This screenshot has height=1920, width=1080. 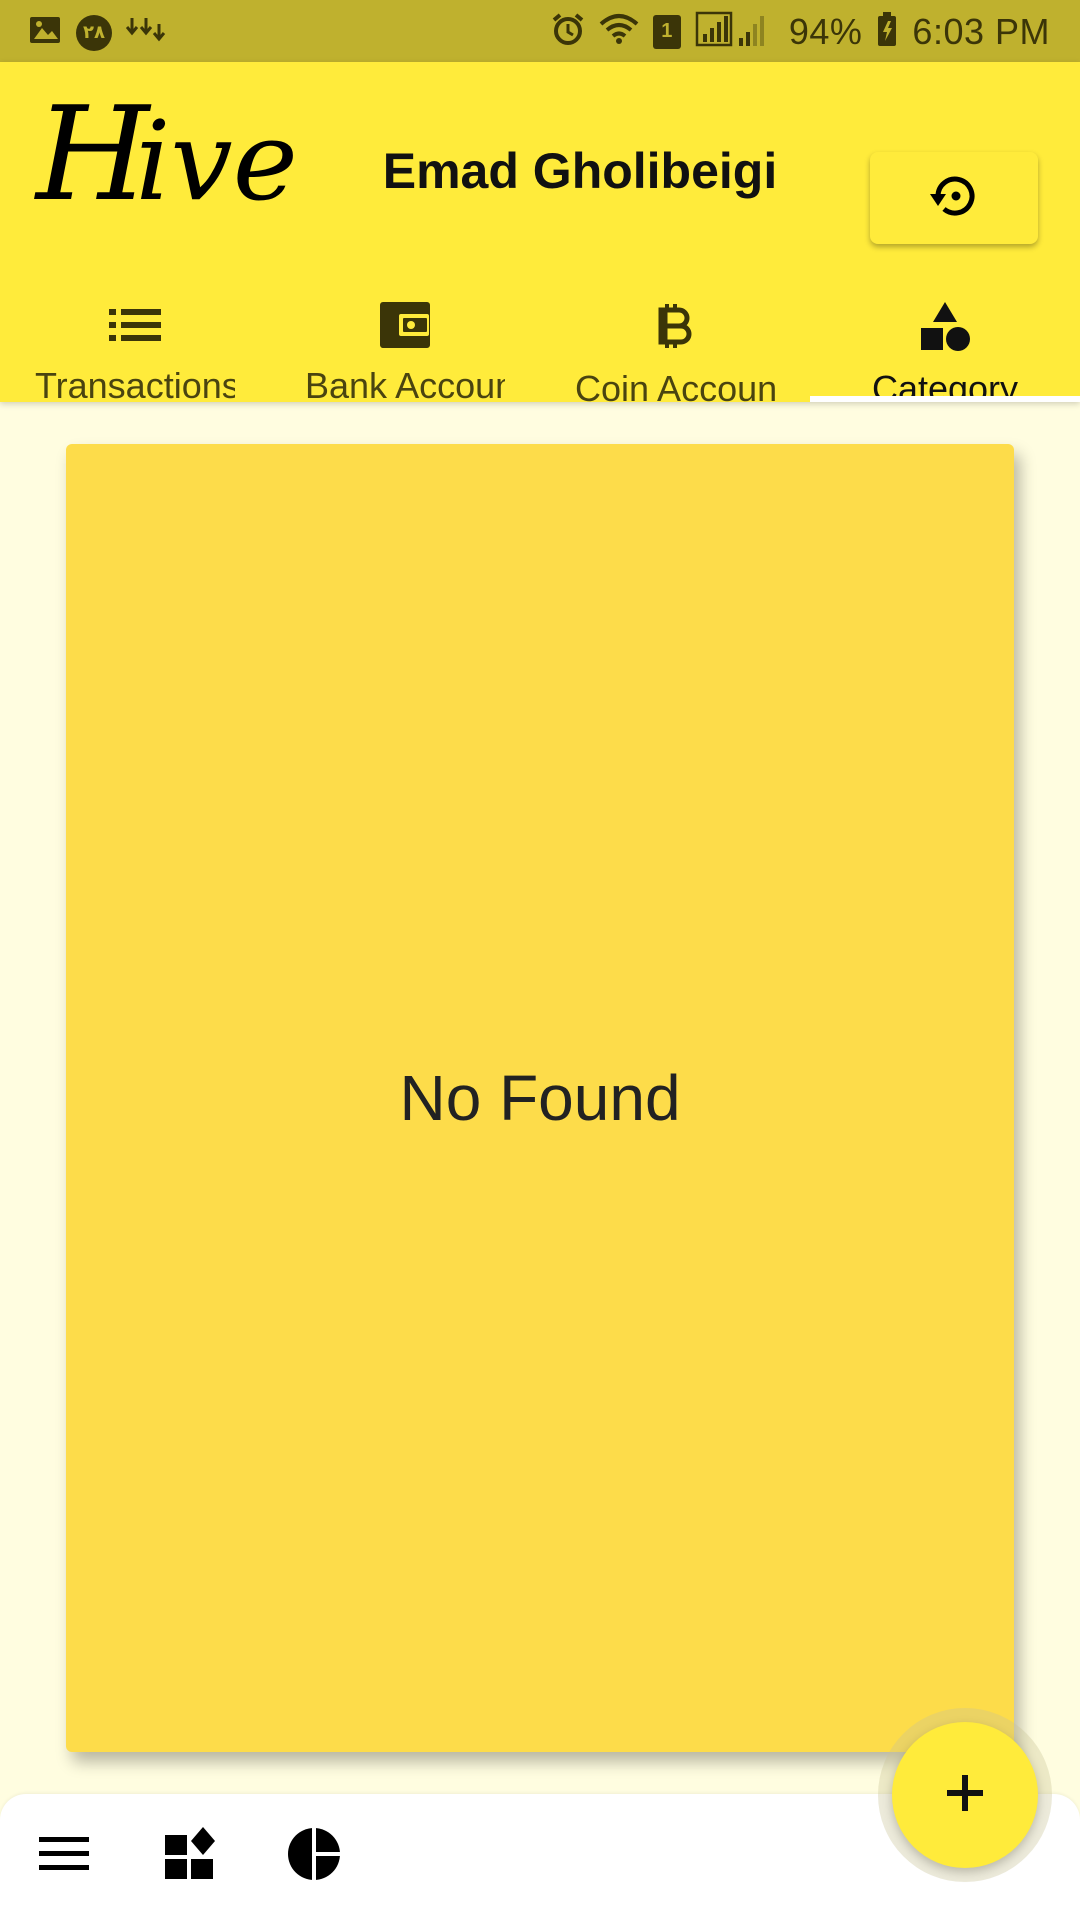 What do you see at coordinates (145, 32) in the screenshot?
I see `download-icon` at bounding box center [145, 32].